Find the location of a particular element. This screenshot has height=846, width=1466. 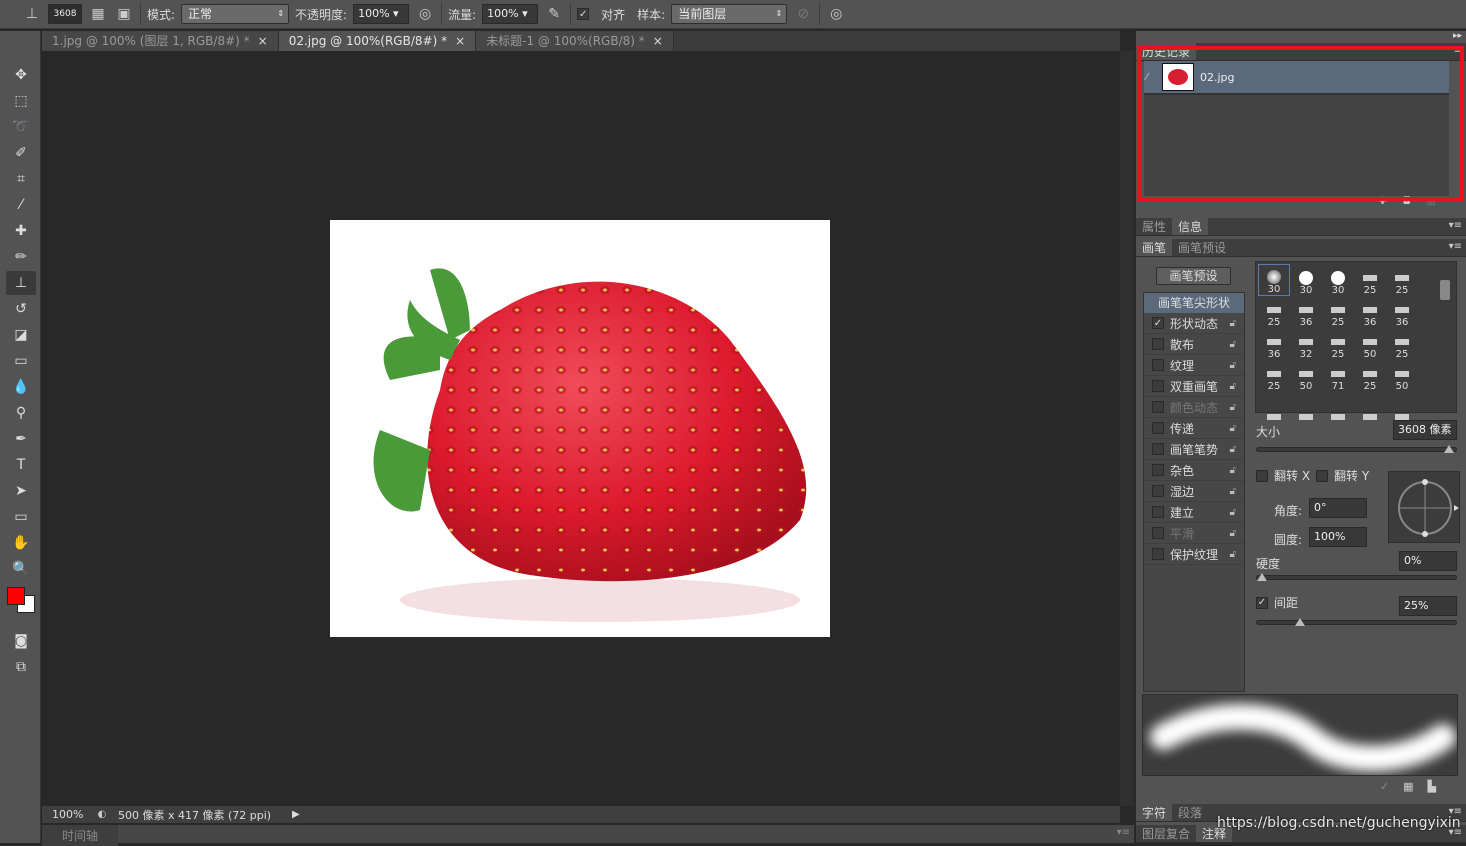

toggle-hard-bristle-icon: ✓ is located at coordinates (1384, 786).